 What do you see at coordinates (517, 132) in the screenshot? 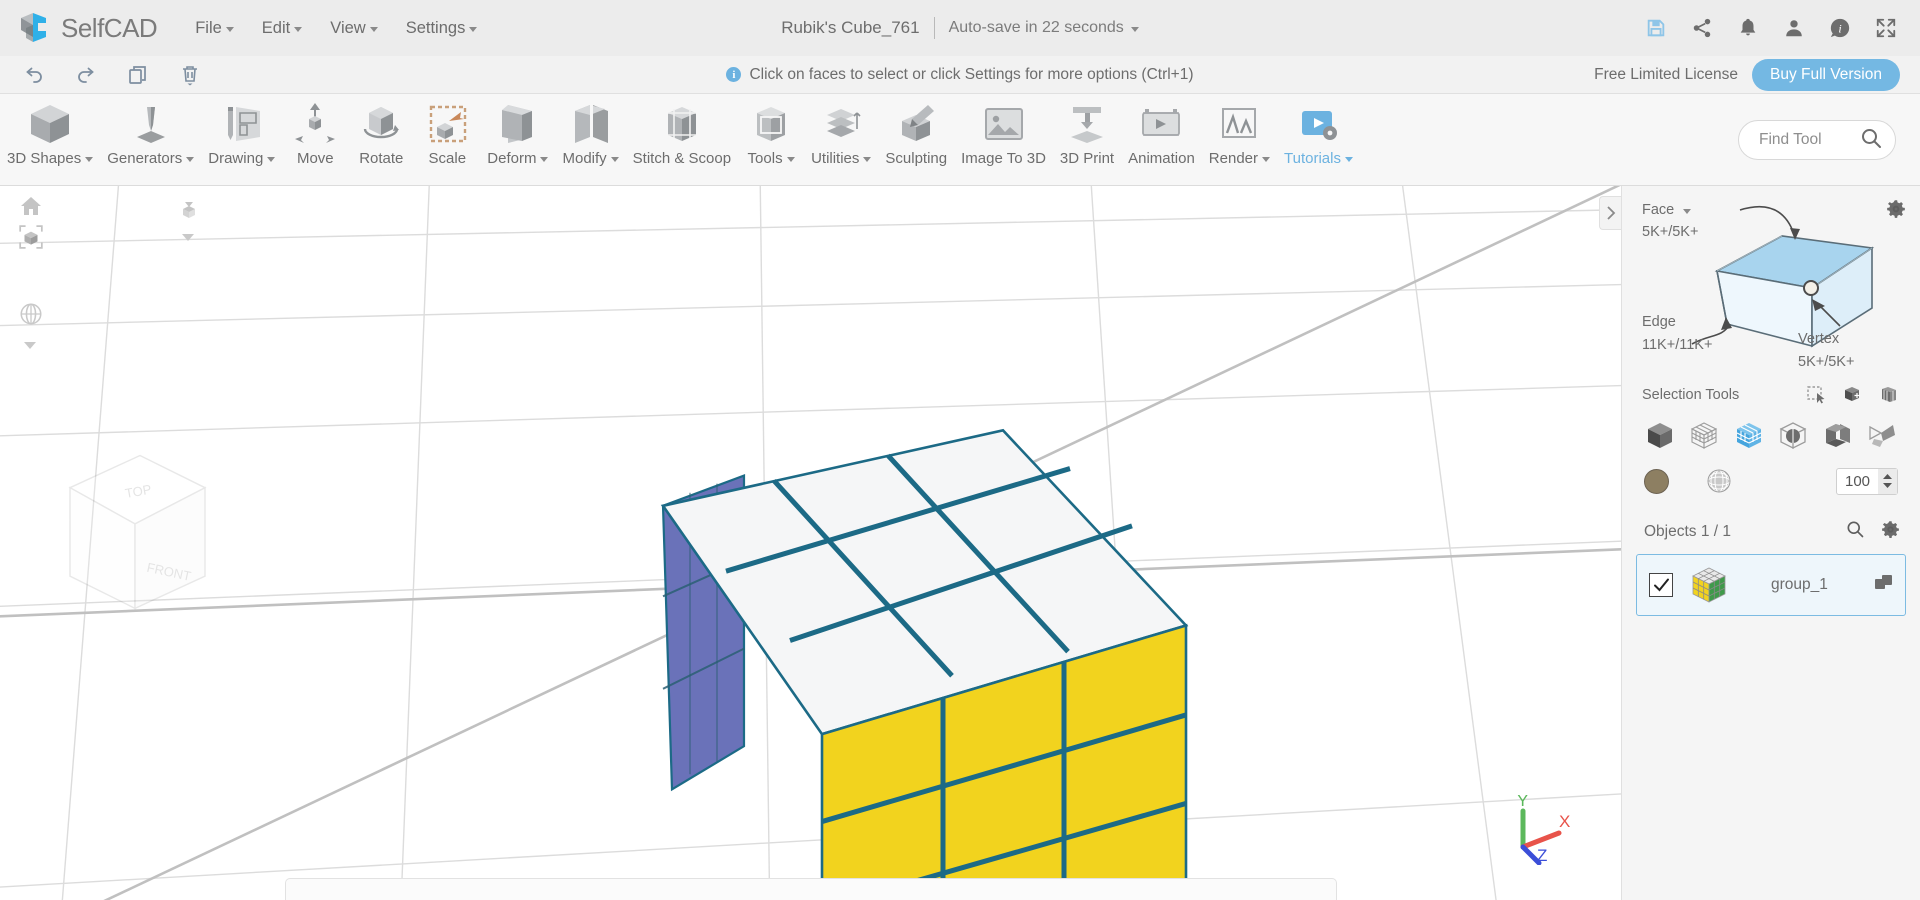
I see `toolbar-item-deform: Deform` at bounding box center [517, 132].